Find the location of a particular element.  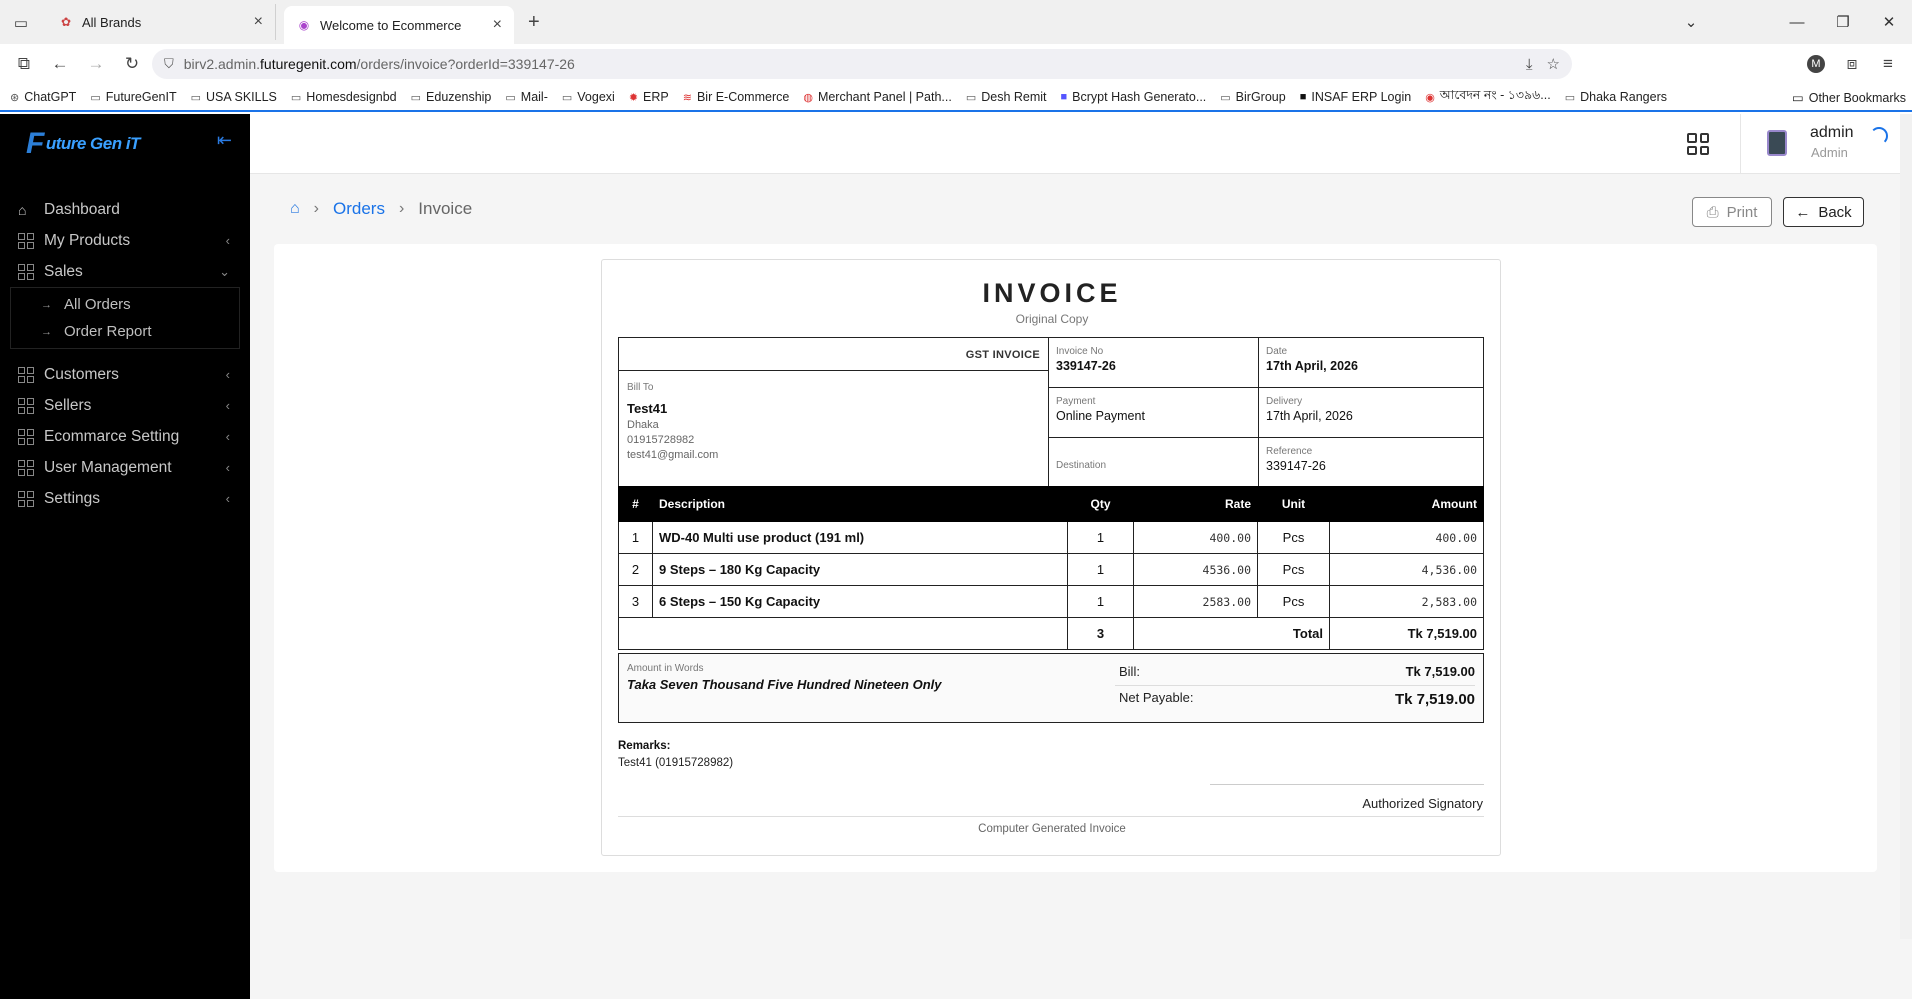

tab-dropdown-icon: ⌄ is located at coordinates (1691, 22).